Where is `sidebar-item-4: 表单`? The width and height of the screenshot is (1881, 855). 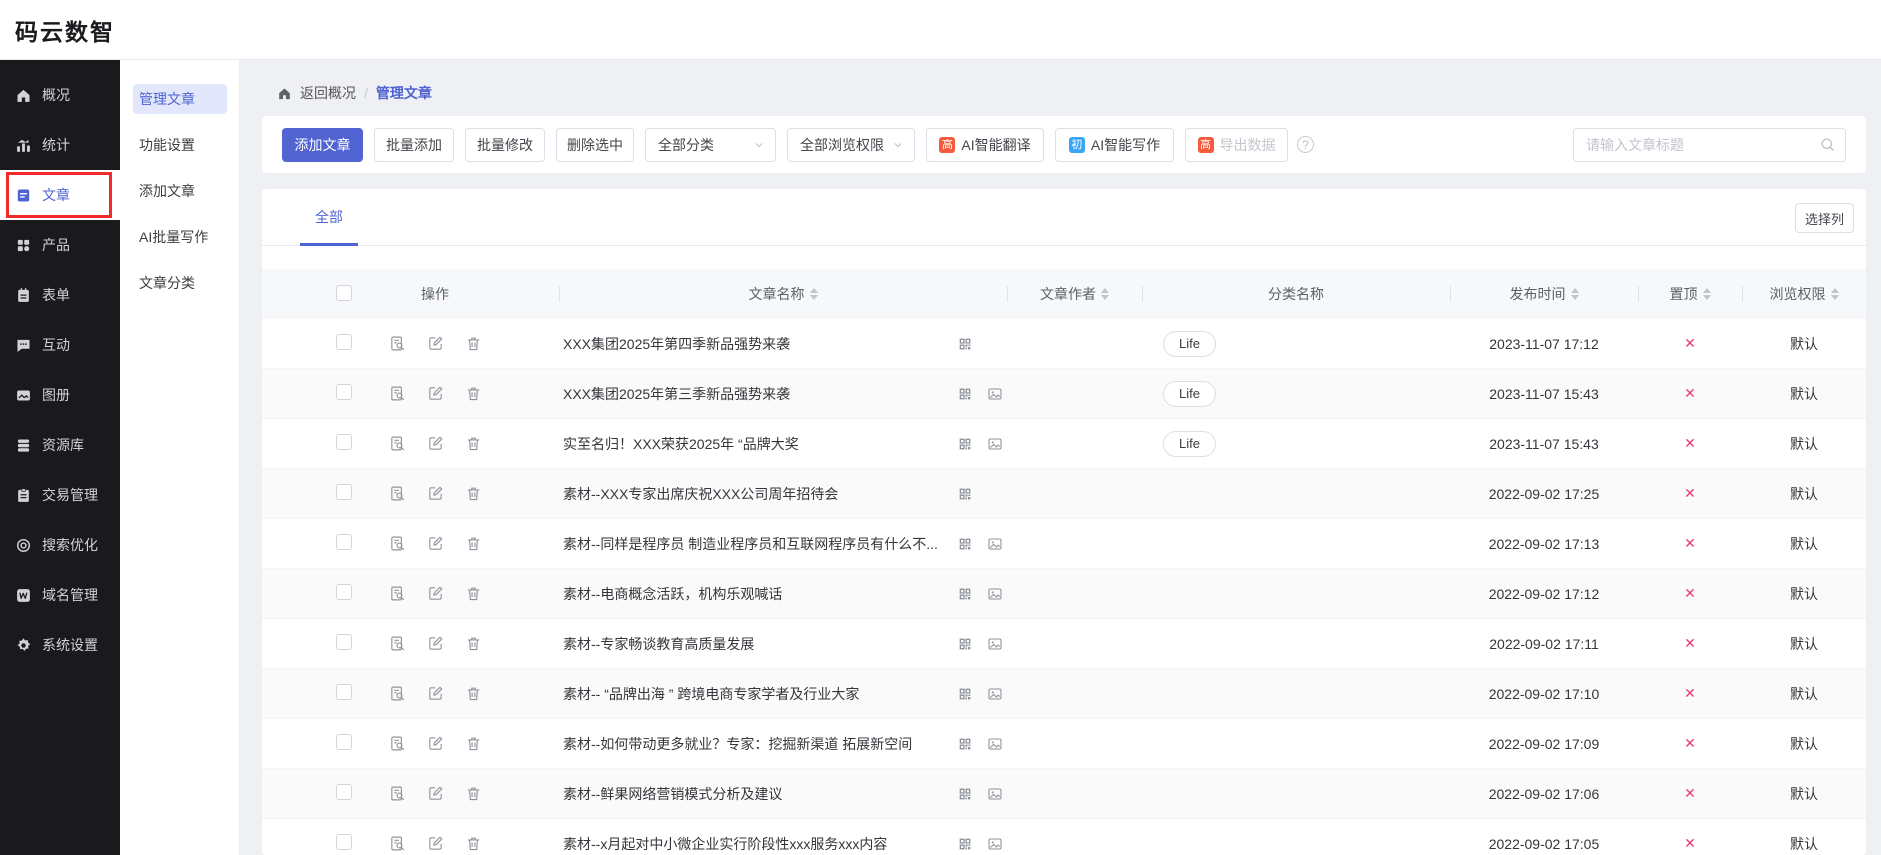
sidebar-item-4: 表单 is located at coordinates (60, 295).